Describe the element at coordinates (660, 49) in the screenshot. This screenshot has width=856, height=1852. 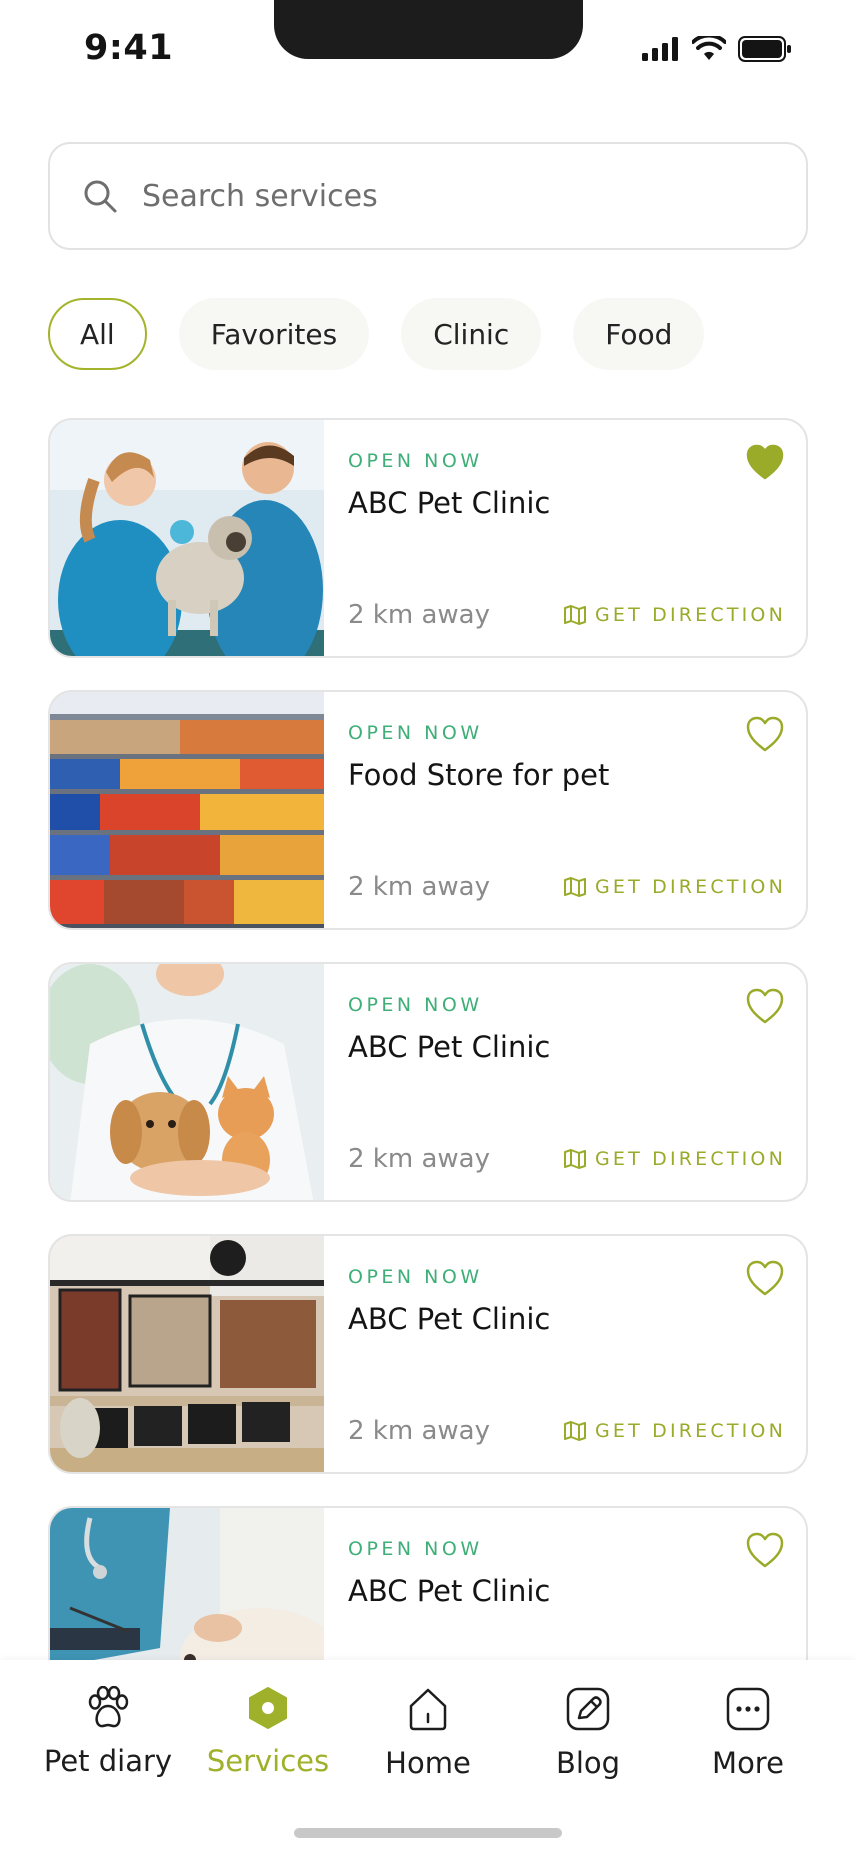
I see `signal-icon` at that location.